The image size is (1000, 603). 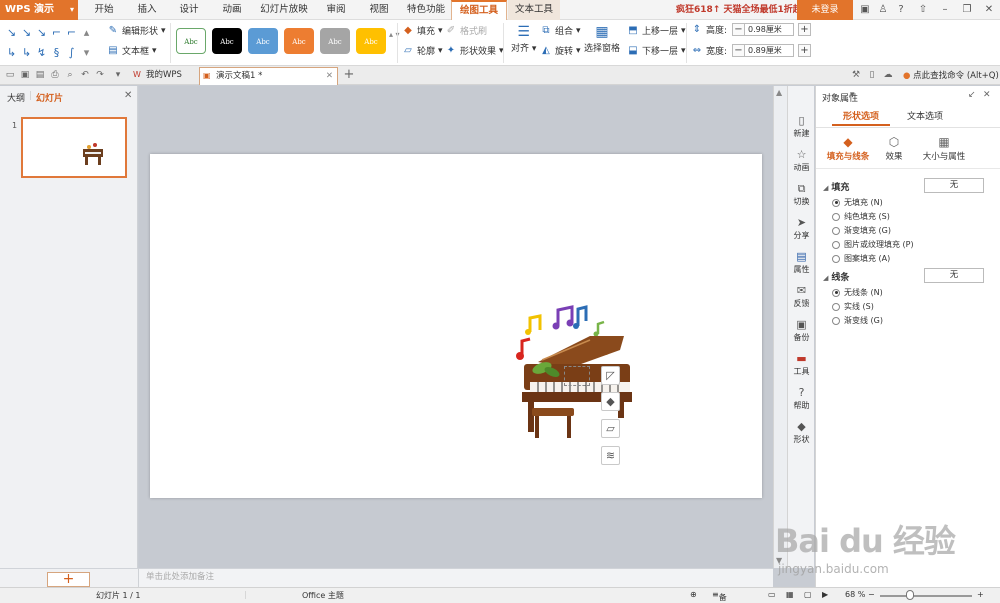 What do you see at coordinates (951, 76) in the screenshot?
I see `find-command-box: ● 点此查找命令 (Alt+Q)` at bounding box center [951, 76].